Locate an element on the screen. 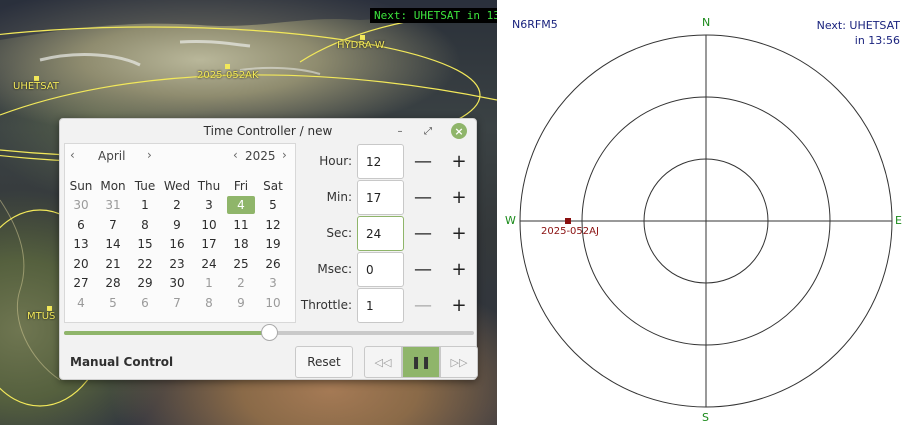 This screenshot has height=425, width=908. second-increment-button: + is located at coordinates (459, 233).